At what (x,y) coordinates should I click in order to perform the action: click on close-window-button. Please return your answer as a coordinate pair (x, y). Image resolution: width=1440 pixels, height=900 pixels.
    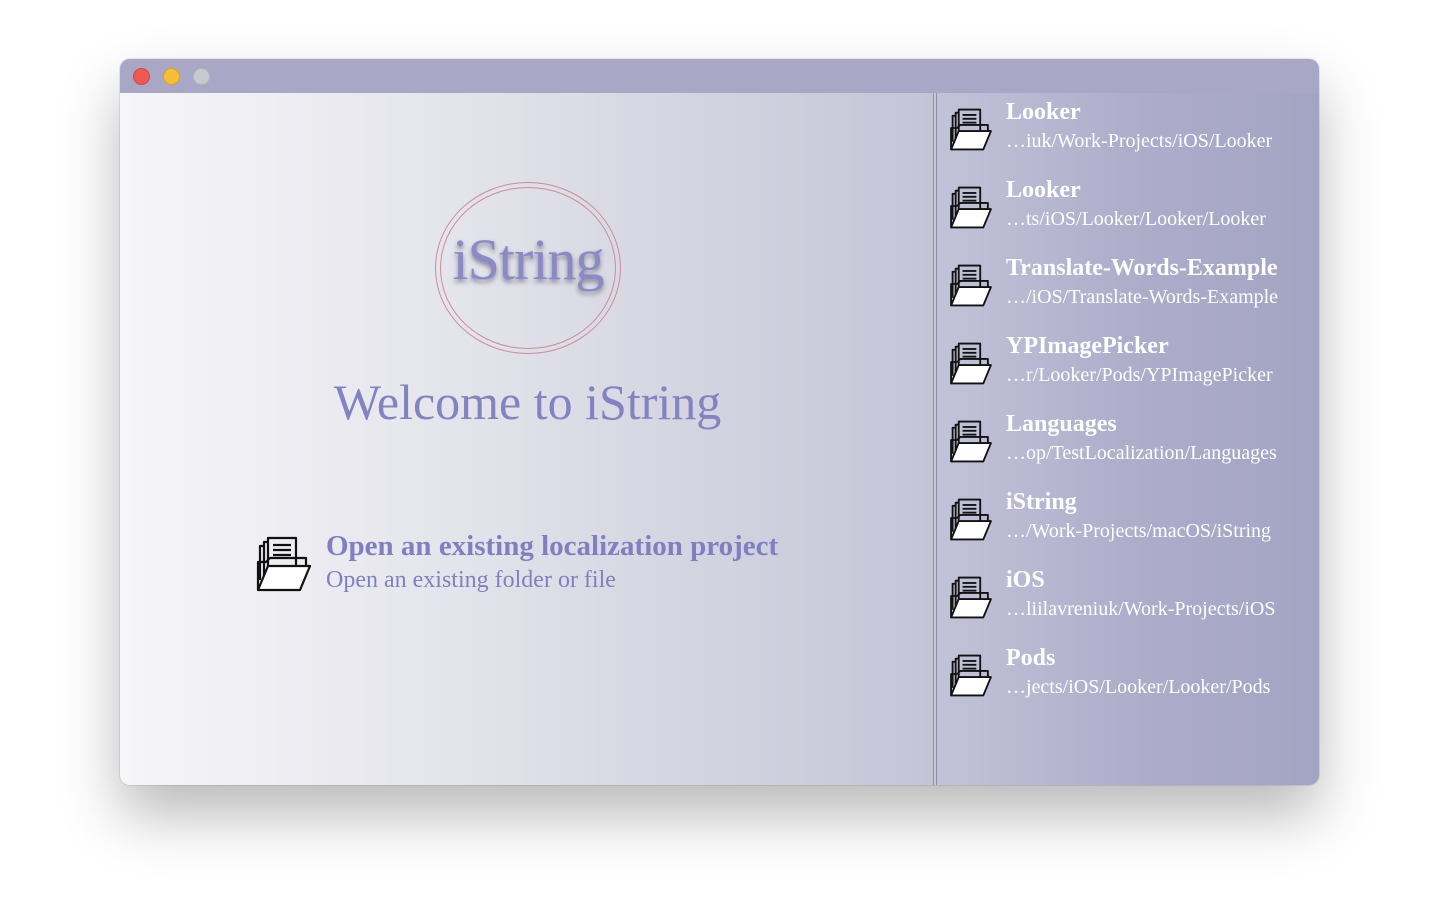
    Looking at the image, I should click on (141, 76).